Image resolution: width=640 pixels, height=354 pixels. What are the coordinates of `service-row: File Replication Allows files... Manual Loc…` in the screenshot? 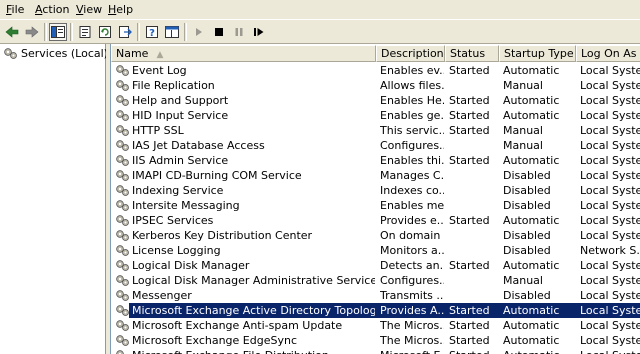 It's located at (375, 85).